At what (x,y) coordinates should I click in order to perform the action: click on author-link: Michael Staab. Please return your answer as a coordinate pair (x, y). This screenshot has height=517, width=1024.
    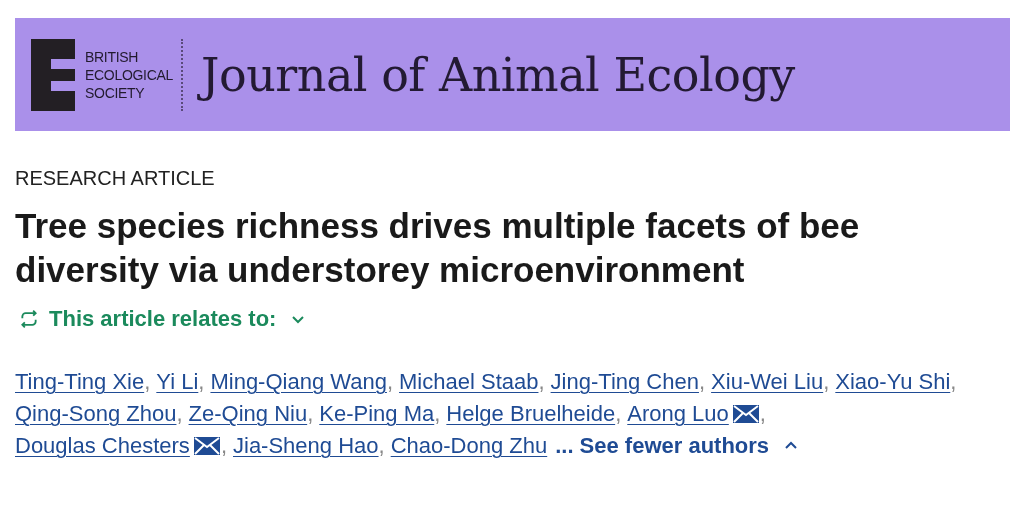
    Looking at the image, I should click on (469, 382).